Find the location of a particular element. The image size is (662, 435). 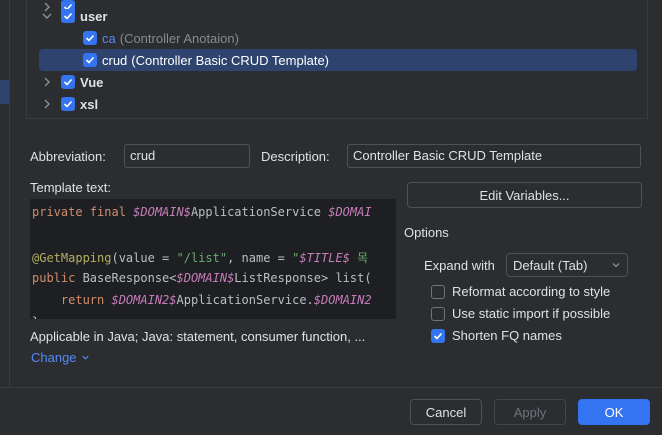

abbreviation-label: Abbreviation: is located at coordinates (68, 156).